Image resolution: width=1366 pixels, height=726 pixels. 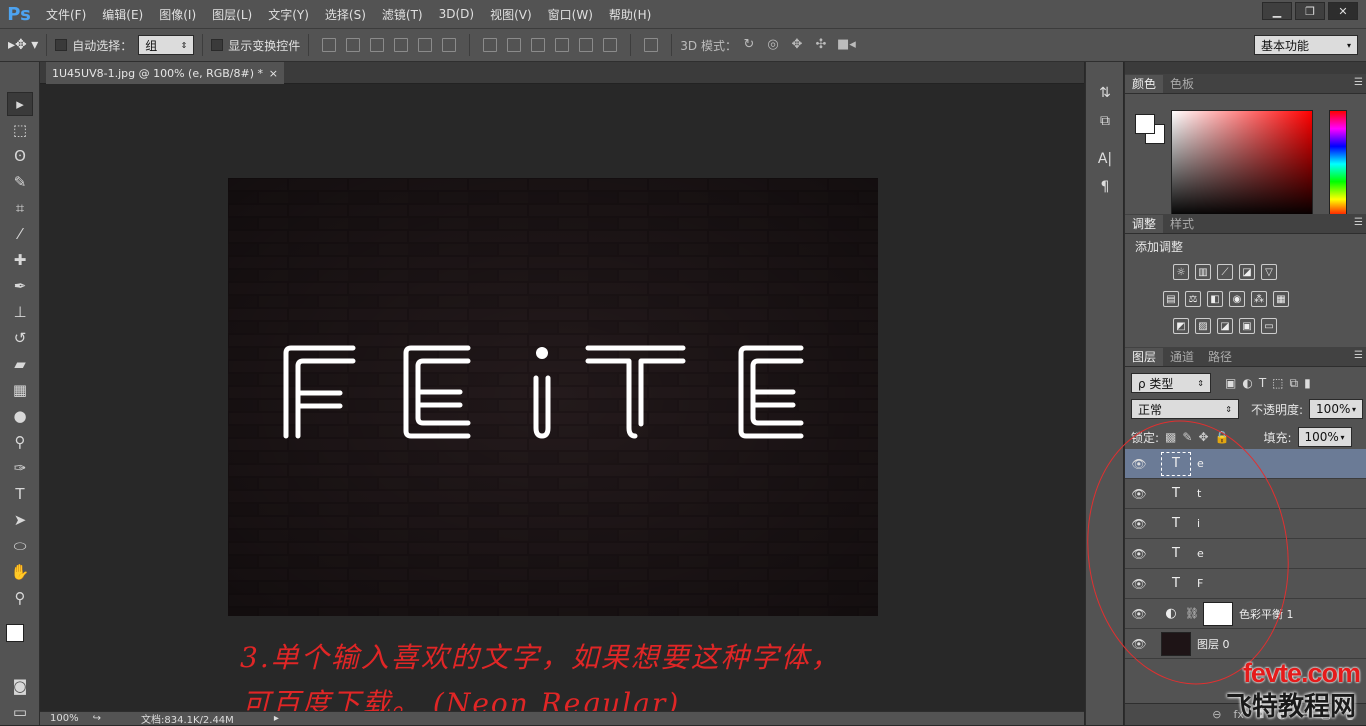 What do you see at coordinates (1242, 164) in the screenshot?
I see `color-field` at bounding box center [1242, 164].